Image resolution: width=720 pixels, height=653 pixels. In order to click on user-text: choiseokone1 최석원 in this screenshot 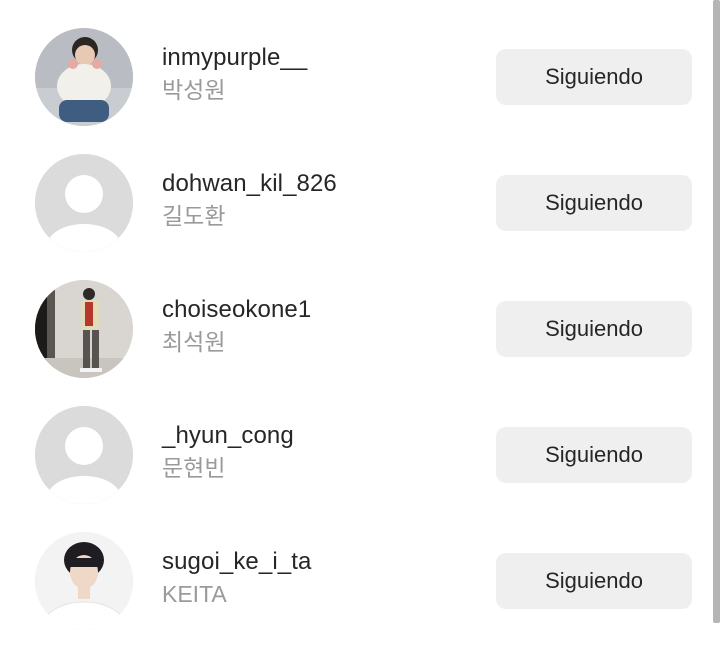, I will do `click(236, 326)`.